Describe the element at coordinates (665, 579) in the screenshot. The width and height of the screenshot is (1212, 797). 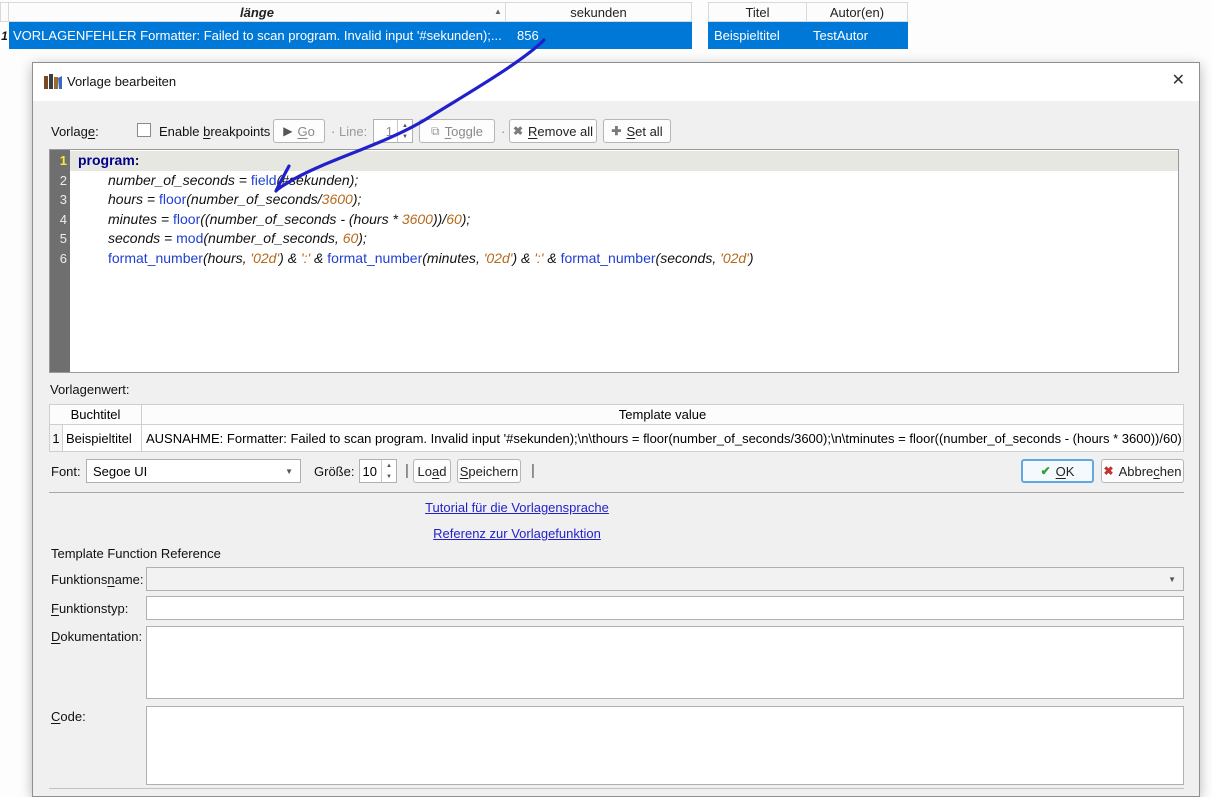
I see `funktionsname-combobox: ▼` at that location.